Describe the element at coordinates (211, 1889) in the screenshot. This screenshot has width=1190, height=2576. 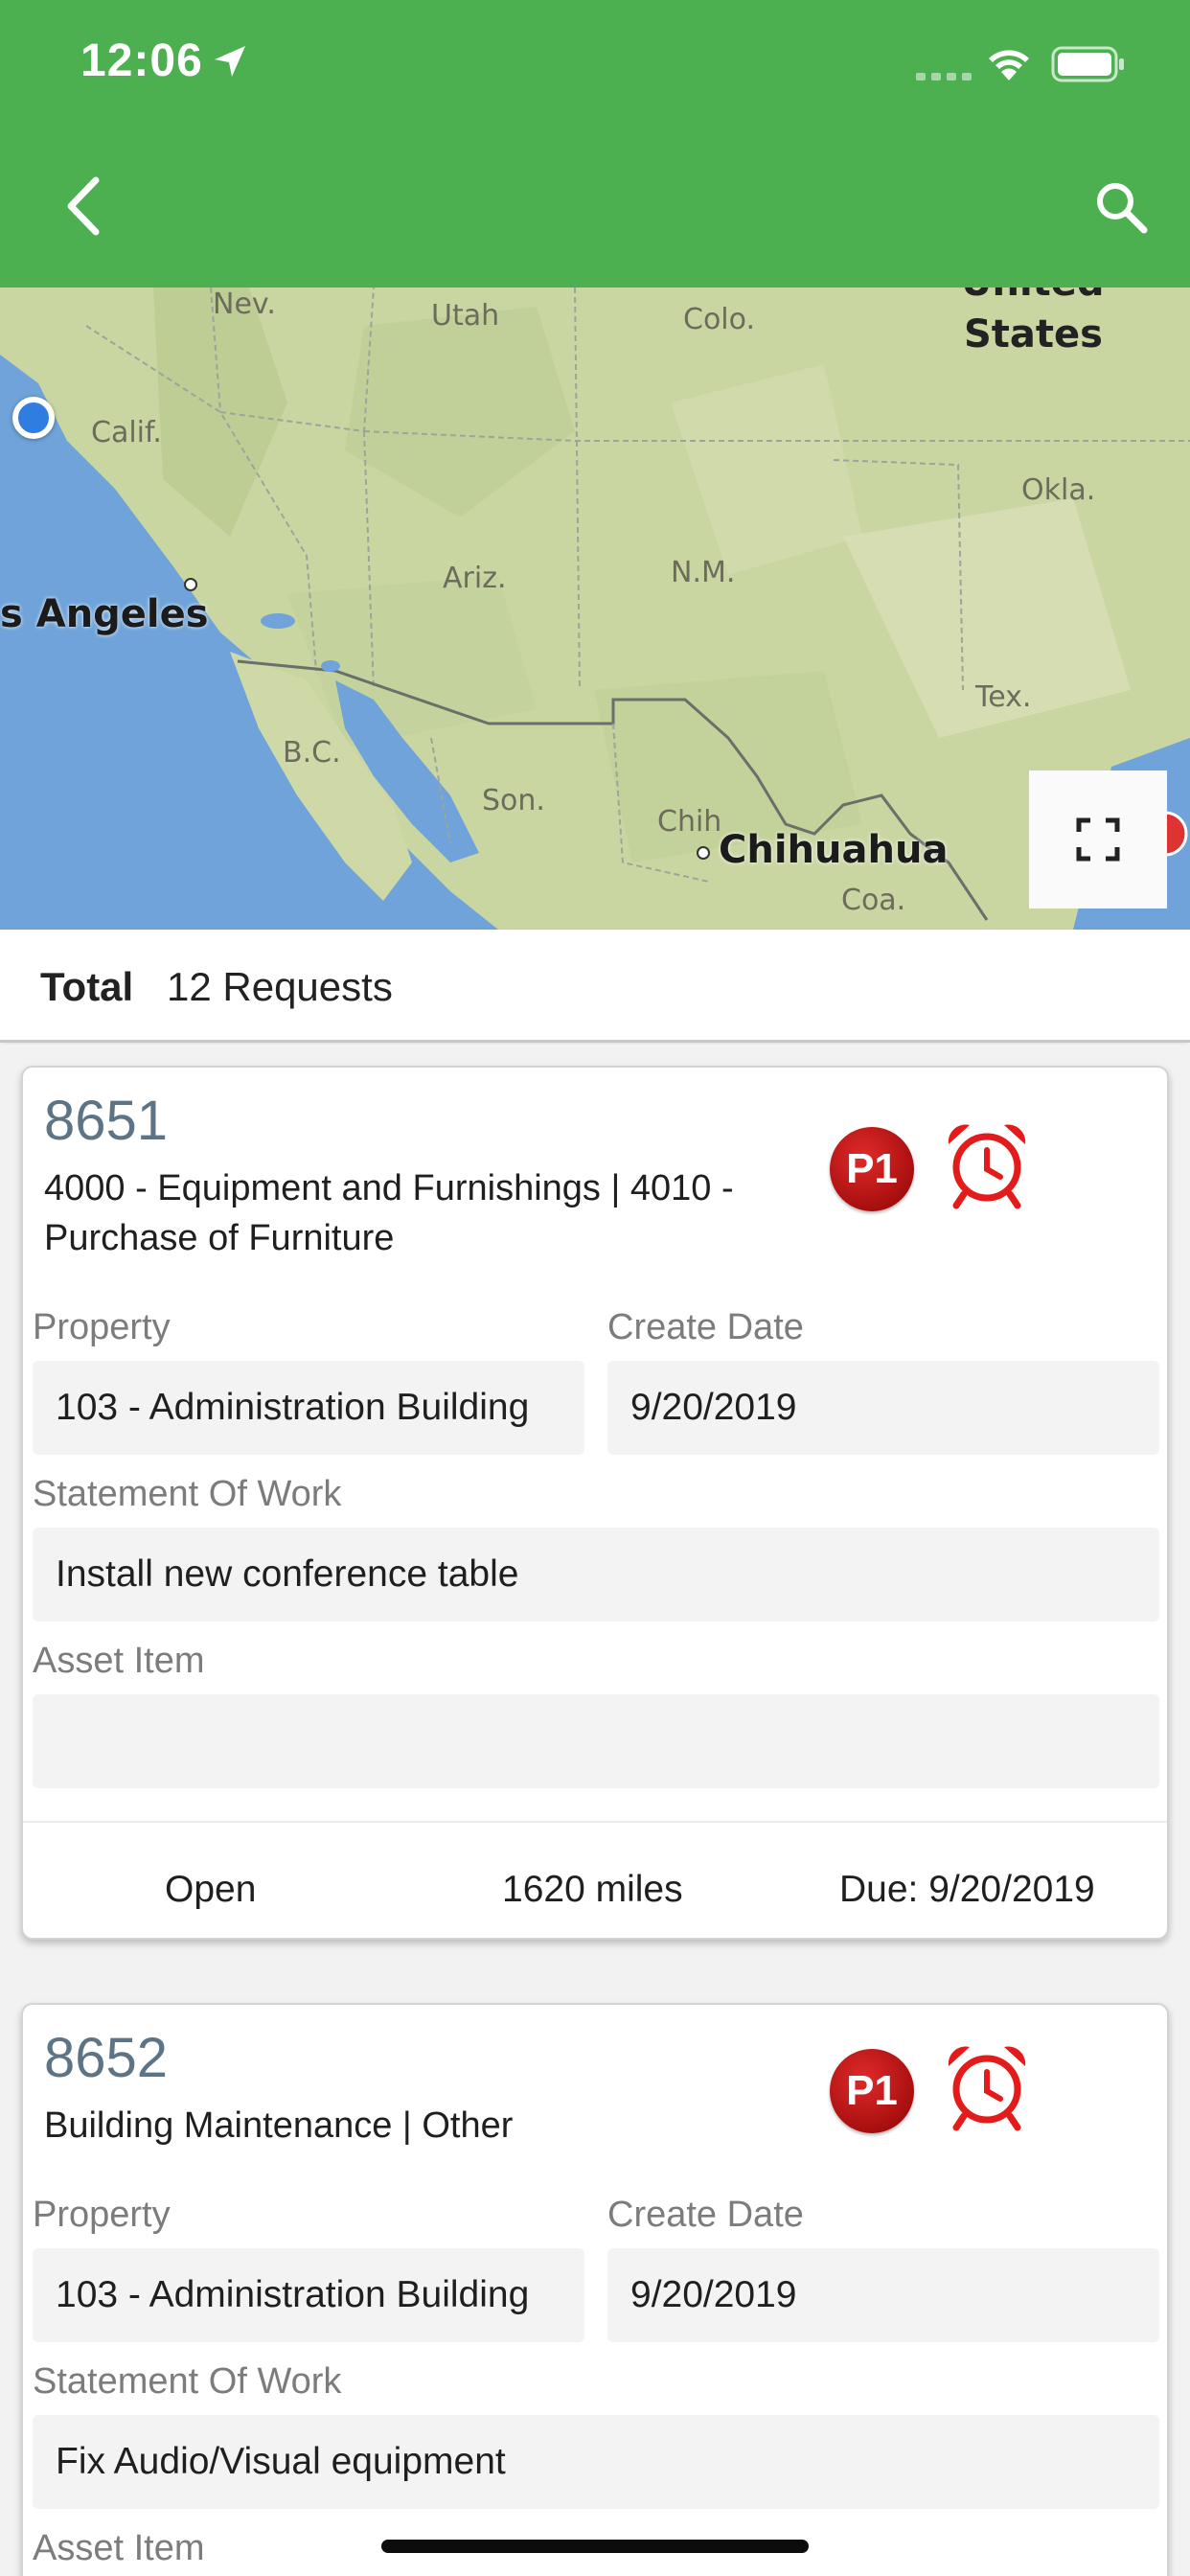
I see `request-status: Open` at that location.